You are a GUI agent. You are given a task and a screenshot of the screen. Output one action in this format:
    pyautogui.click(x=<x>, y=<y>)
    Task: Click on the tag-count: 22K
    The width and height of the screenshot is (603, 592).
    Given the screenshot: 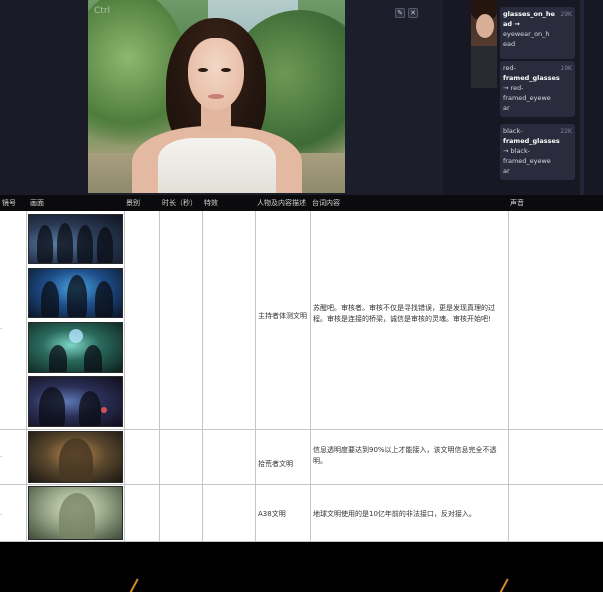 What is the action you would take?
    pyautogui.click(x=566, y=131)
    